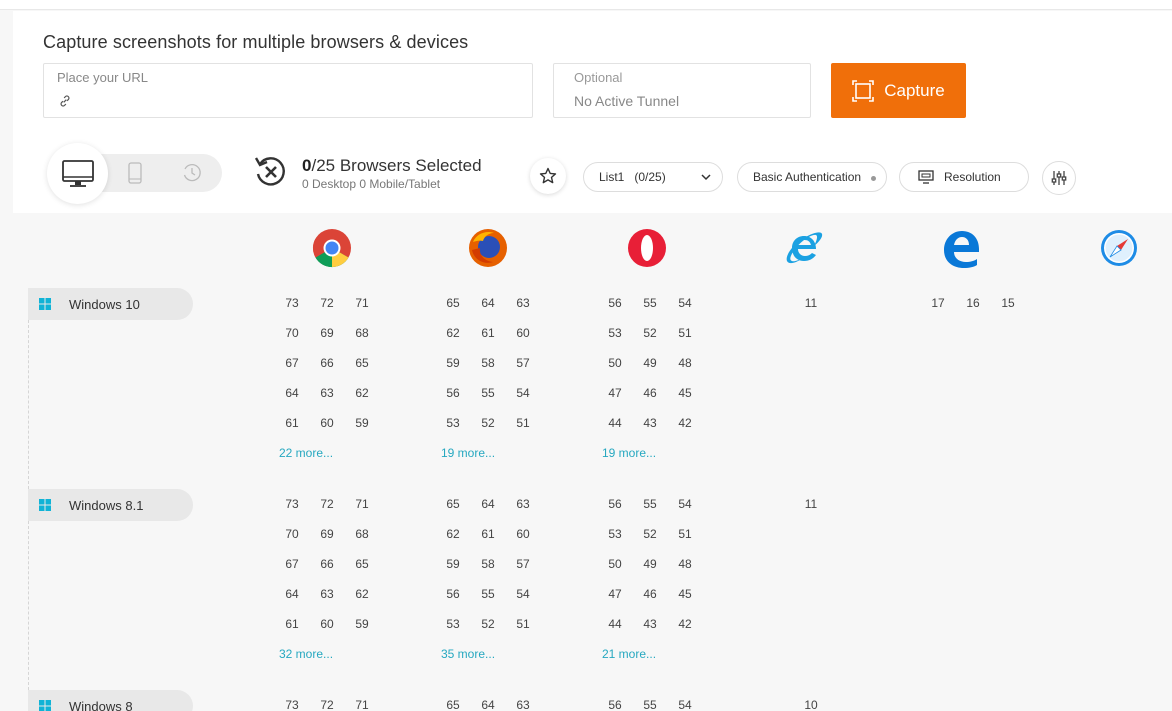 The image size is (1172, 711). Describe the element at coordinates (685, 333) in the screenshot. I see `opera-version: 51` at that location.